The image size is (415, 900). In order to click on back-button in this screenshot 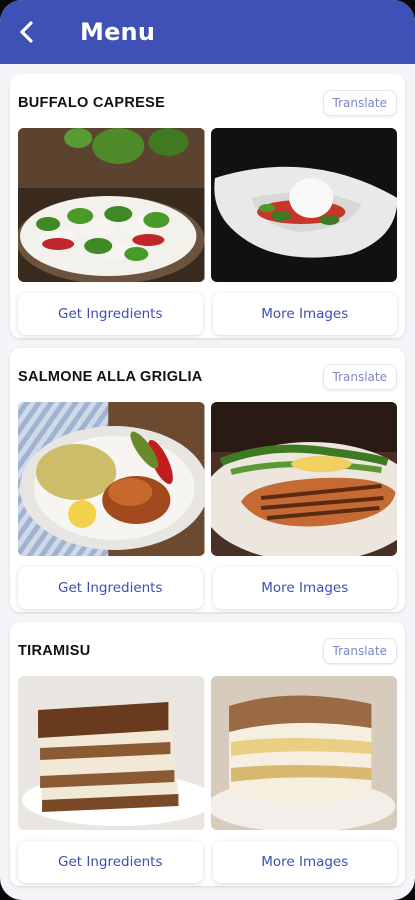, I will do `click(27, 32)`.